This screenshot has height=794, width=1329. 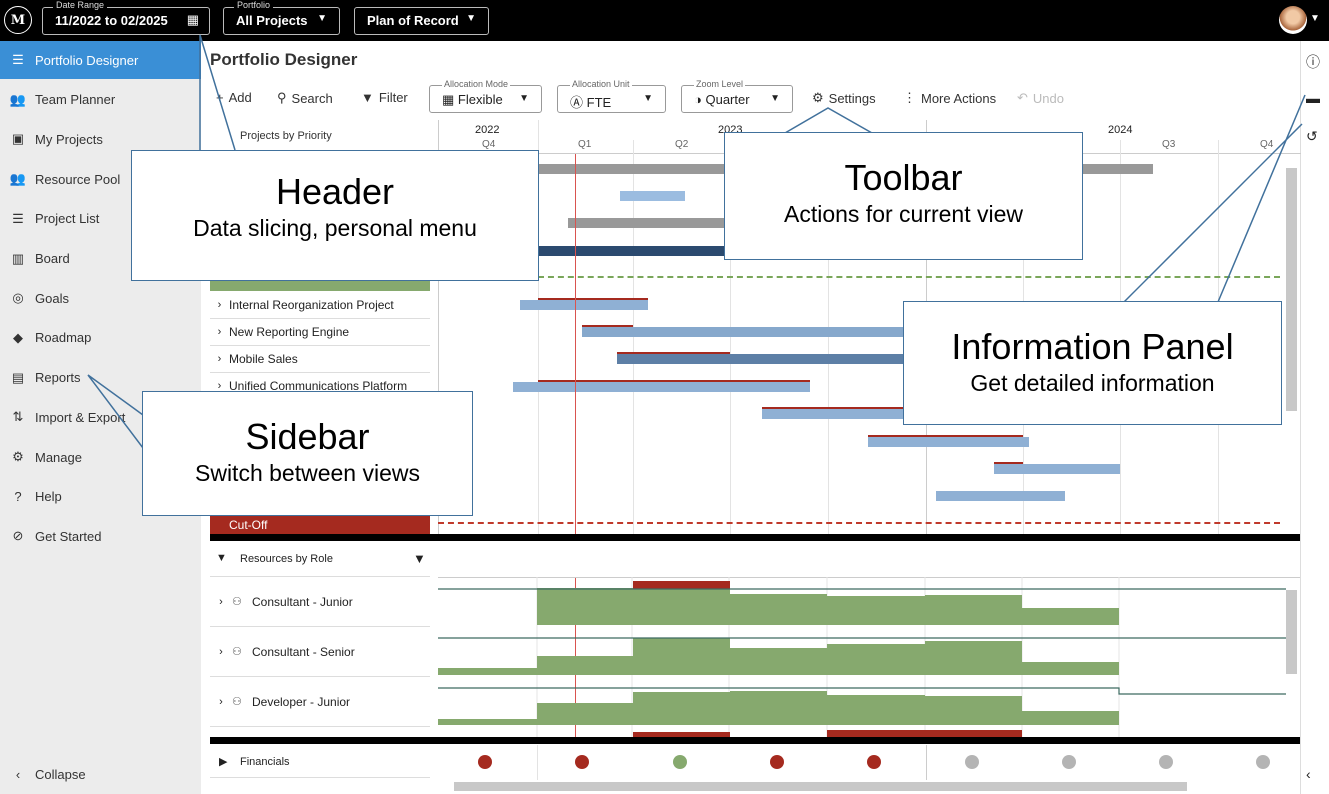 What do you see at coordinates (307, 473) in the screenshot?
I see `callout-subtitle: Switch between views` at bounding box center [307, 473].